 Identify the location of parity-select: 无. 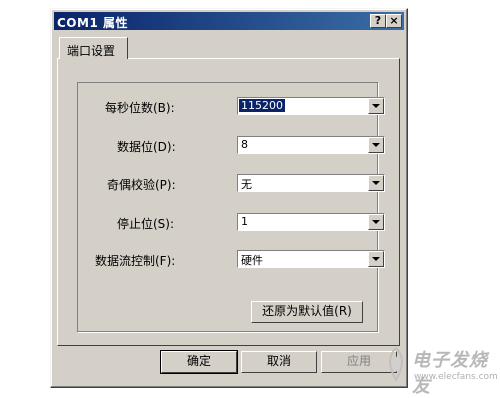
(311, 183).